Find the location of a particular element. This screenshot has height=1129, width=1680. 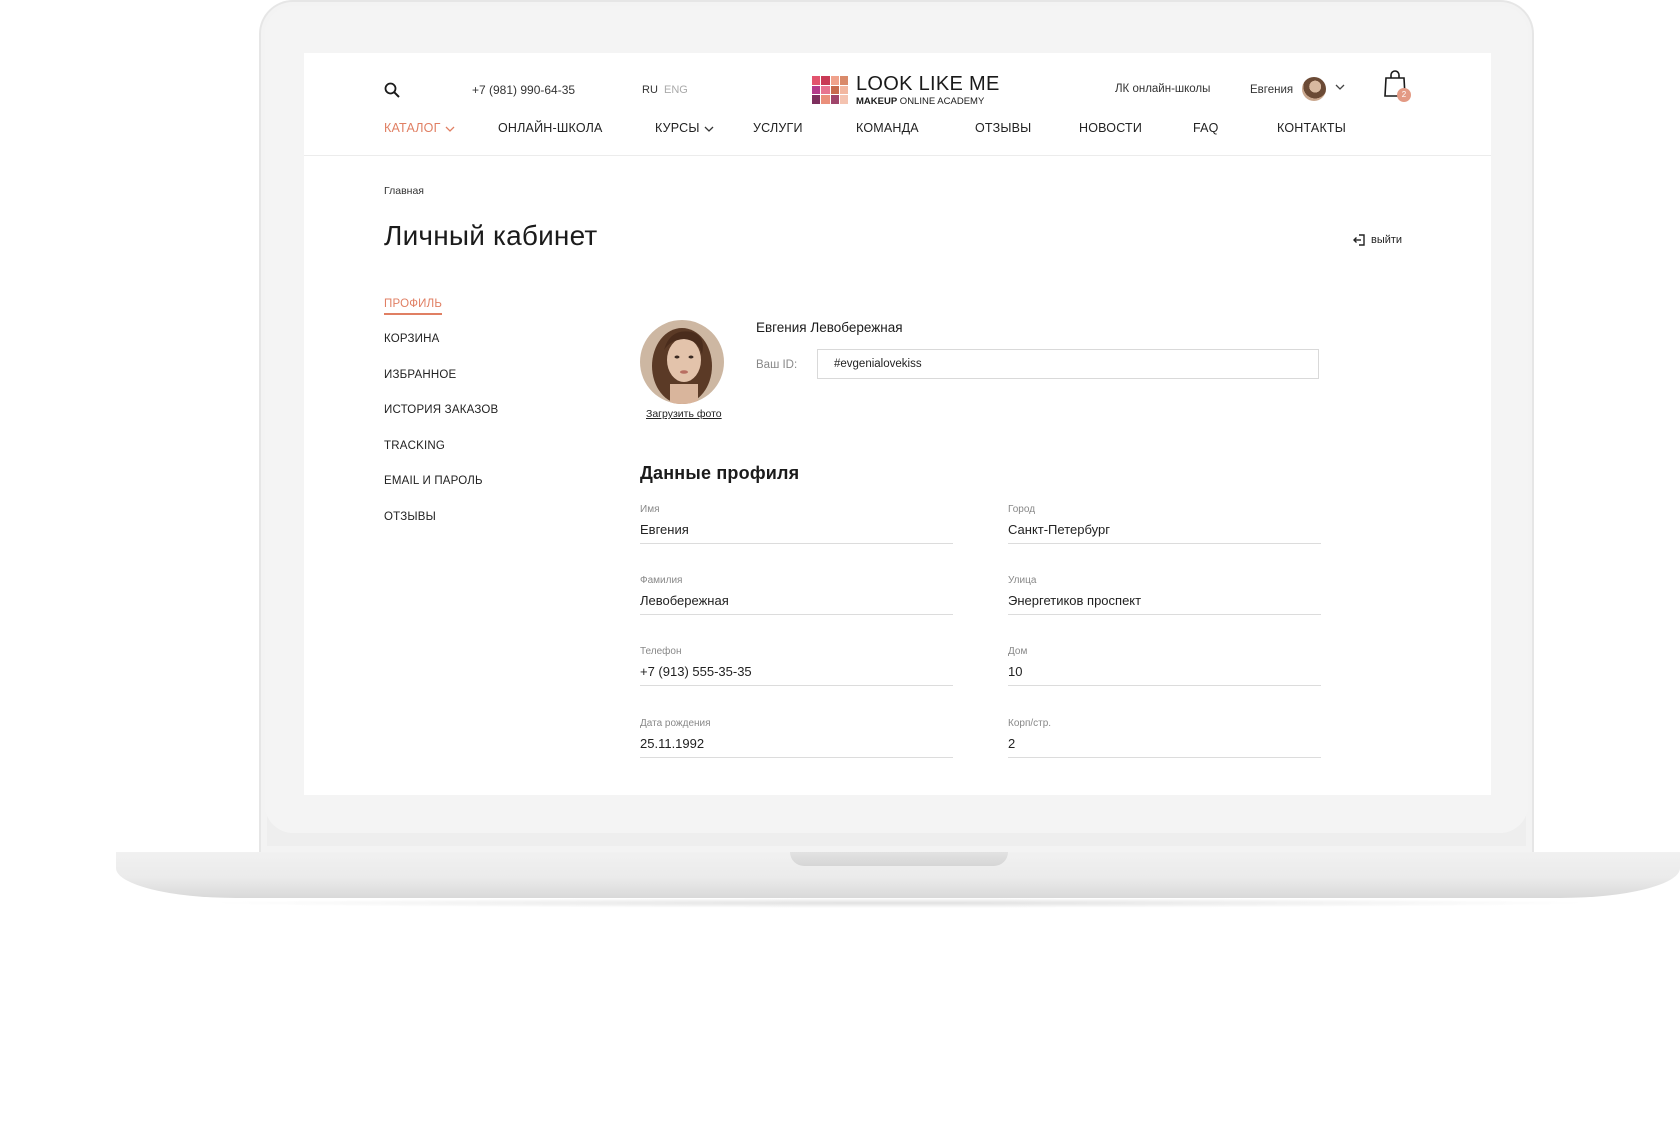

sidebar-item-favorites: ИЗБРАННОЕ is located at coordinates (420, 375).